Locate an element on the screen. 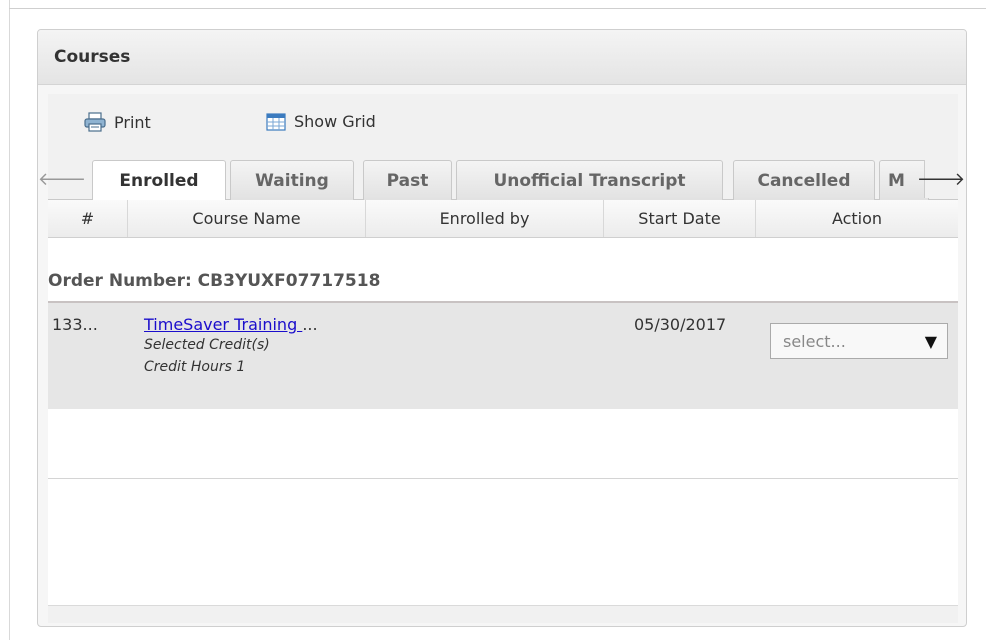  arrow-right-icon: 🡒 is located at coordinates (941, 179).